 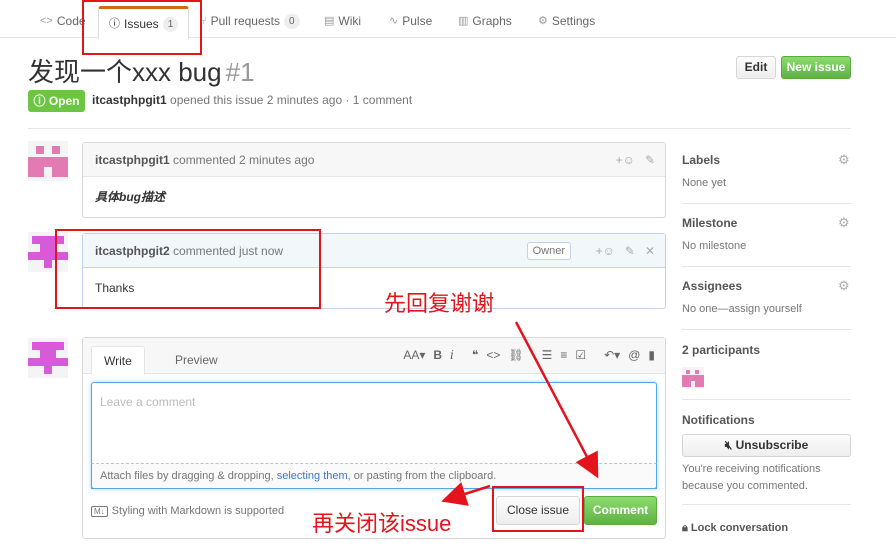 What do you see at coordinates (556, 400) in the screenshot?
I see `arrow-to-close-button` at bounding box center [556, 400].